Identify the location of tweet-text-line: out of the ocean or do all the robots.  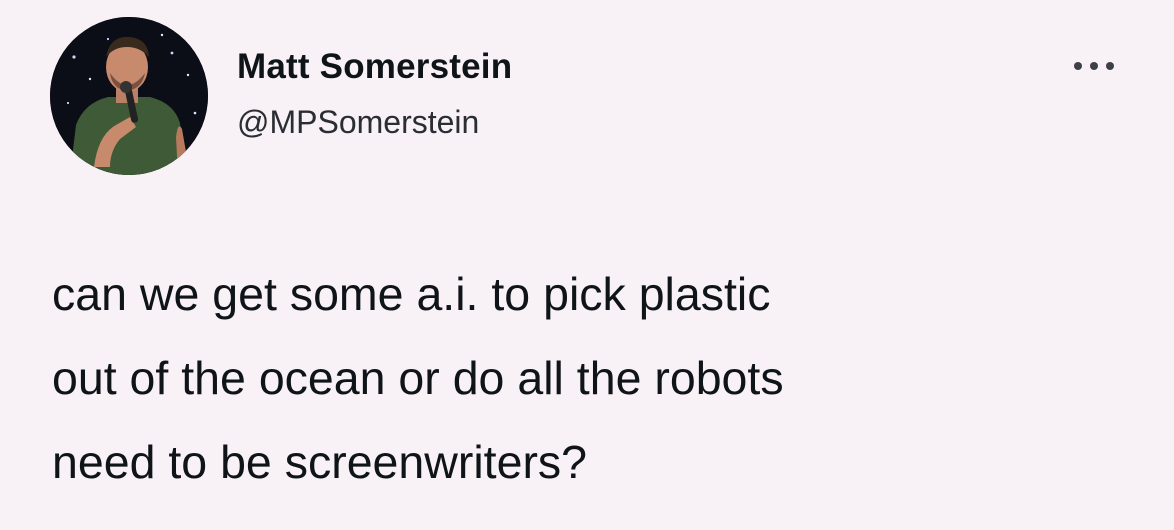
(418, 378).